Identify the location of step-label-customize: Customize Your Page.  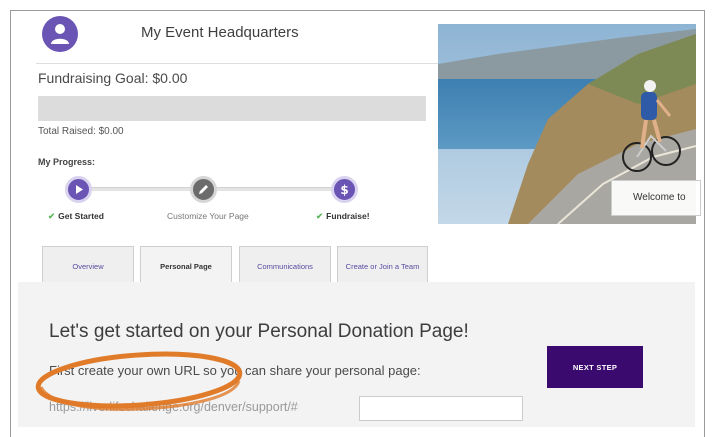
(208, 216).